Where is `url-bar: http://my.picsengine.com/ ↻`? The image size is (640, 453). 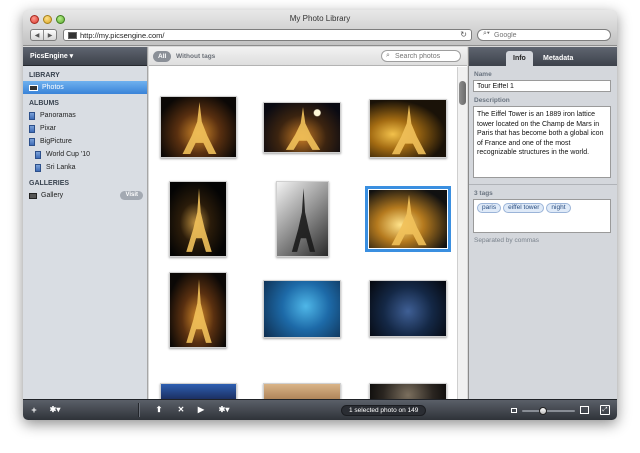
url-bar: http://my.picsengine.com/ ↻ is located at coordinates (267, 35).